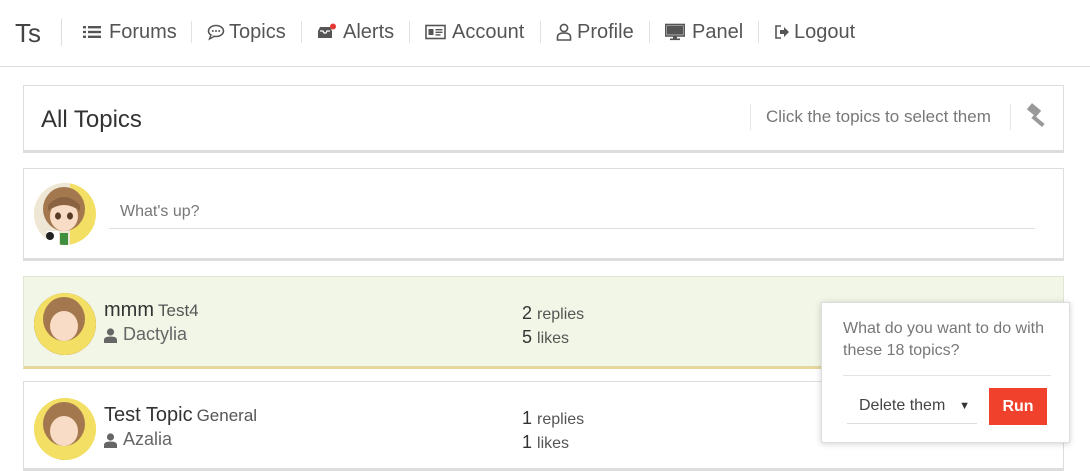  What do you see at coordinates (155, 334) in the screenshot?
I see `author-name: Dactylia` at bounding box center [155, 334].